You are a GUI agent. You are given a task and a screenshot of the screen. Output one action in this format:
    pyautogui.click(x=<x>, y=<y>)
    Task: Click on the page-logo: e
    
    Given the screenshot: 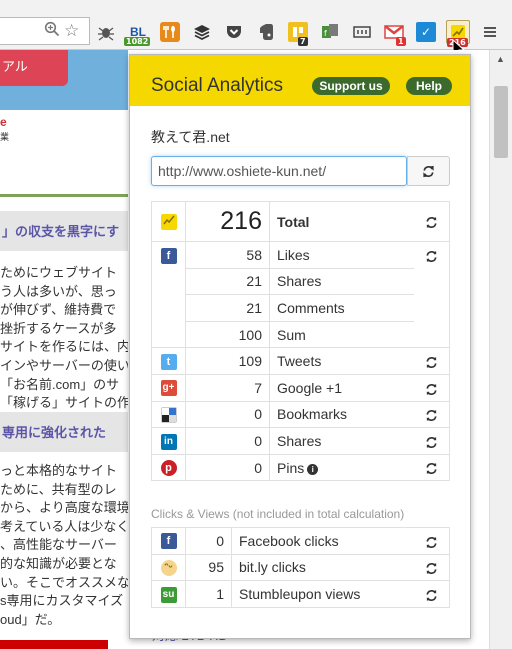 What is the action you would take?
    pyautogui.click(x=3, y=122)
    